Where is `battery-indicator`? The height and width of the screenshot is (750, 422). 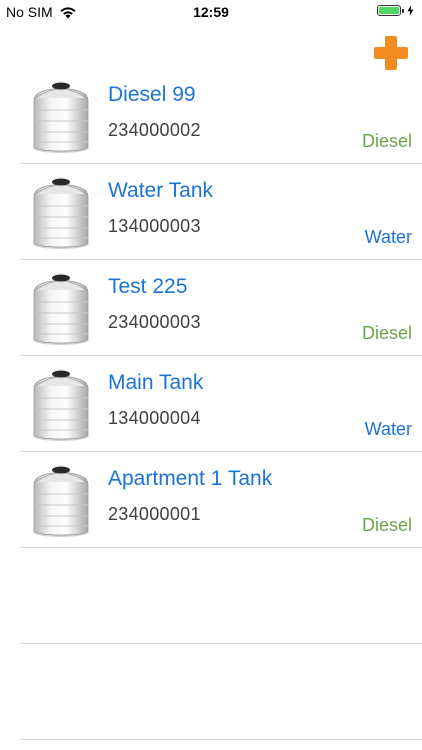
battery-indicator is located at coordinates (395, 10).